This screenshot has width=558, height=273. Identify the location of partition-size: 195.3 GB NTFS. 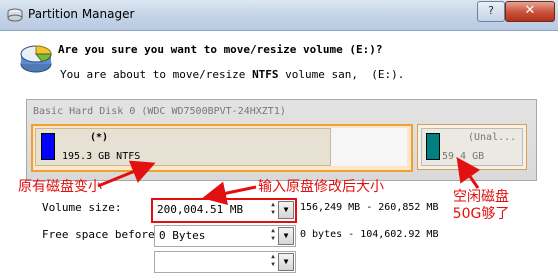
(101, 156).